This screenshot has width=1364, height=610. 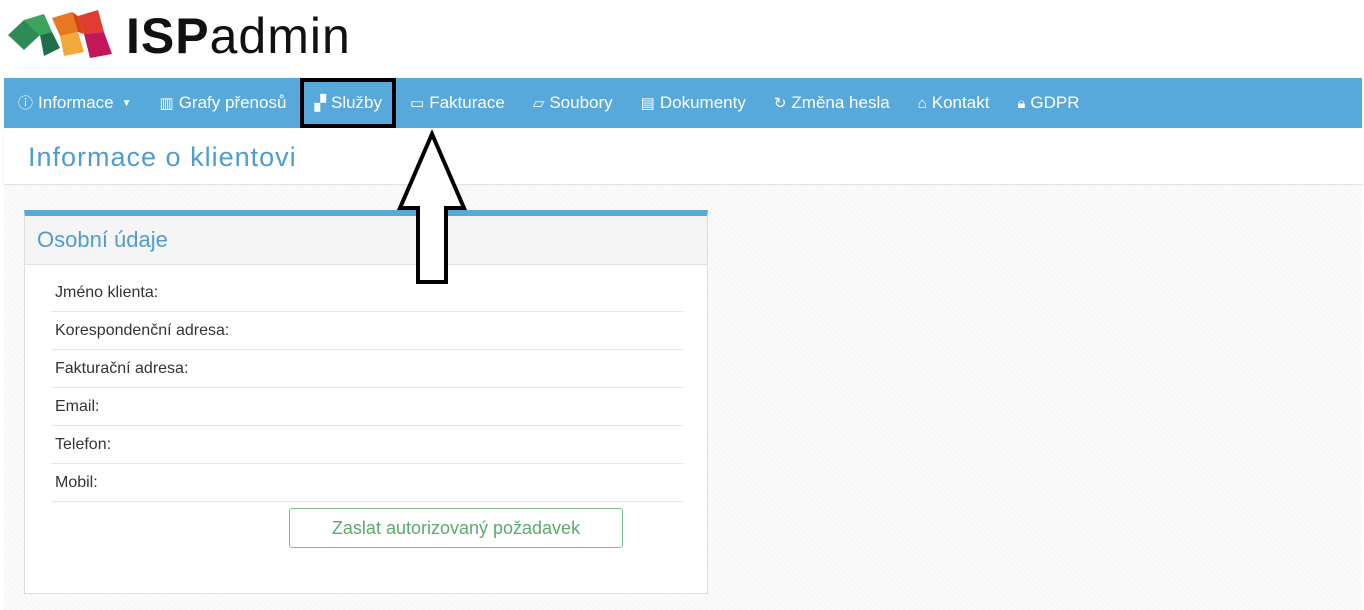 What do you see at coordinates (366, 240) in the screenshot?
I see `panel-title: Osobní údaje` at bounding box center [366, 240].